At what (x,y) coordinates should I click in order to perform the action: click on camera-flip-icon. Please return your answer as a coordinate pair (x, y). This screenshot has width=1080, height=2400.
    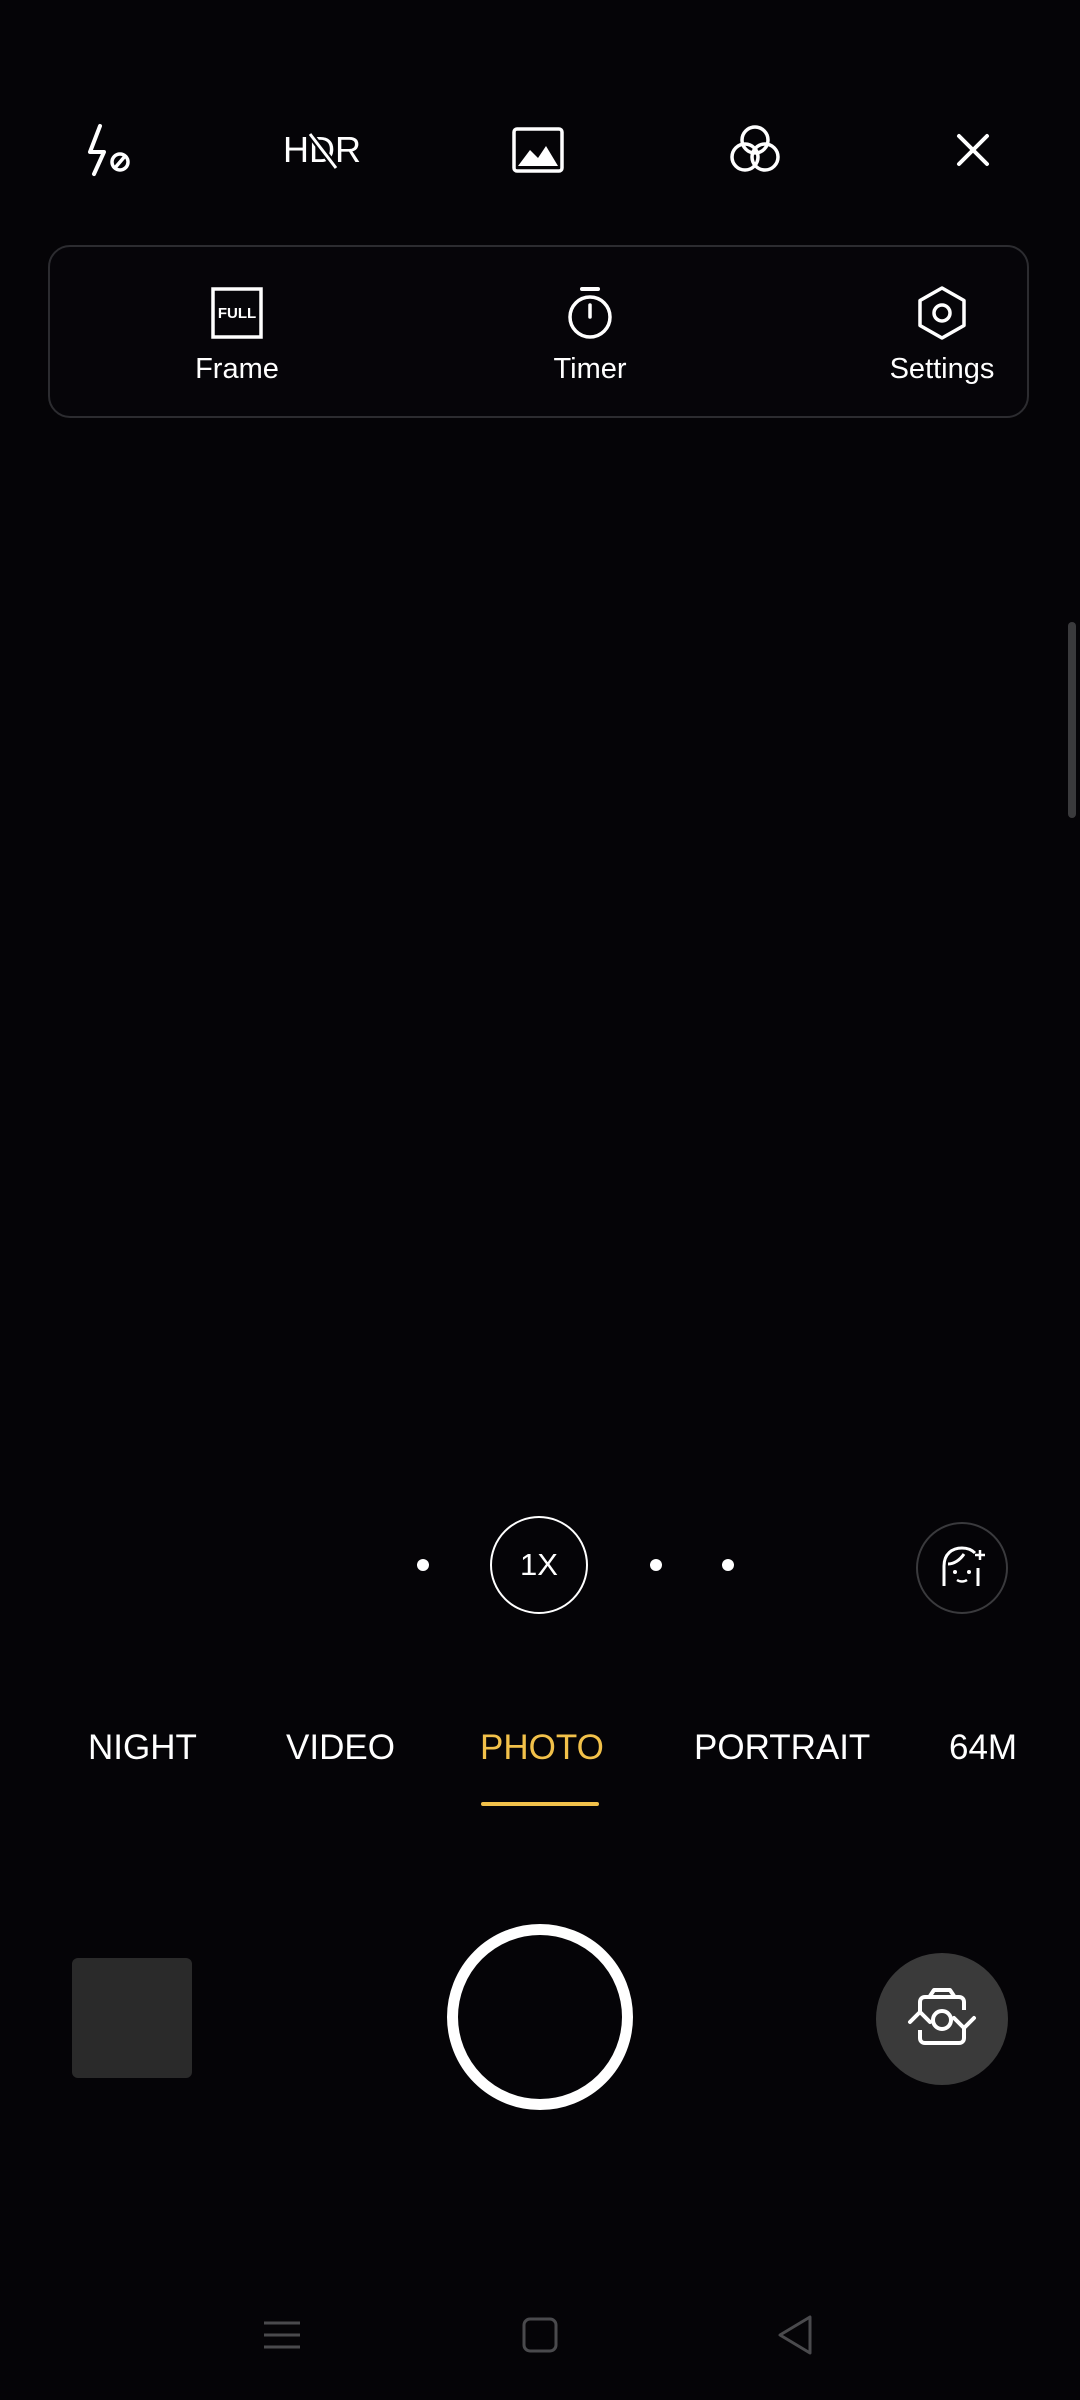
    Looking at the image, I should click on (942, 2016).